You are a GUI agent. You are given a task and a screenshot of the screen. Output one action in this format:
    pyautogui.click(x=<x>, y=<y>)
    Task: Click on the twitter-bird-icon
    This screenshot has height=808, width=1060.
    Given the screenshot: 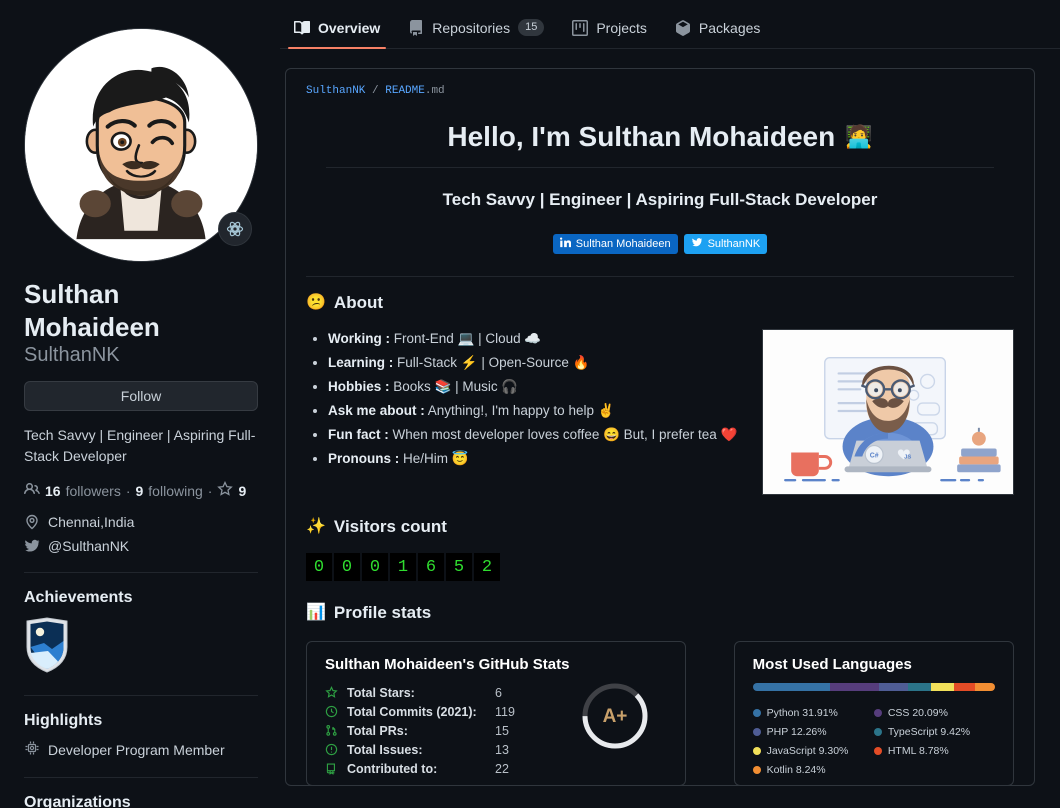 What is the action you would take?
    pyautogui.click(x=697, y=244)
    